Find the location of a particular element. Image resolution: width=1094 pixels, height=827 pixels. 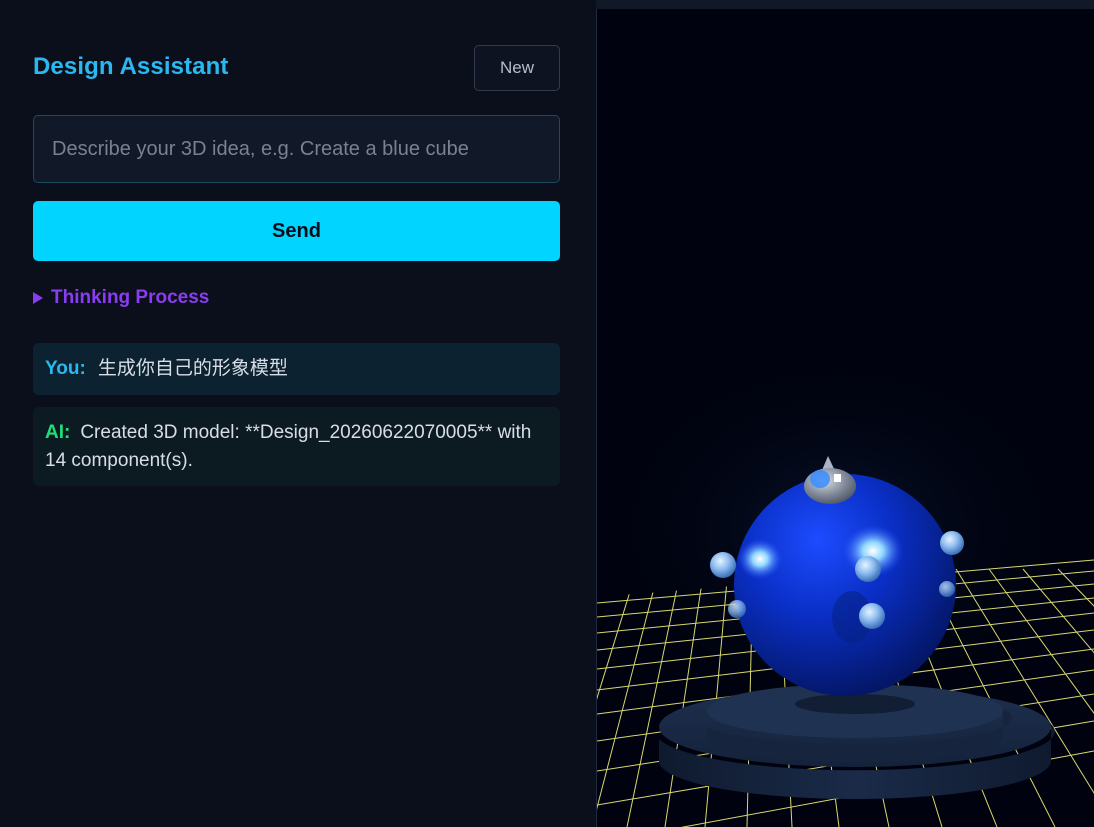

send-button: Send is located at coordinates (296, 231).